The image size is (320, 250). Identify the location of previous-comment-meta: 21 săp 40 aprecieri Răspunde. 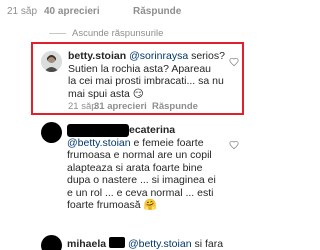
(125, 10).